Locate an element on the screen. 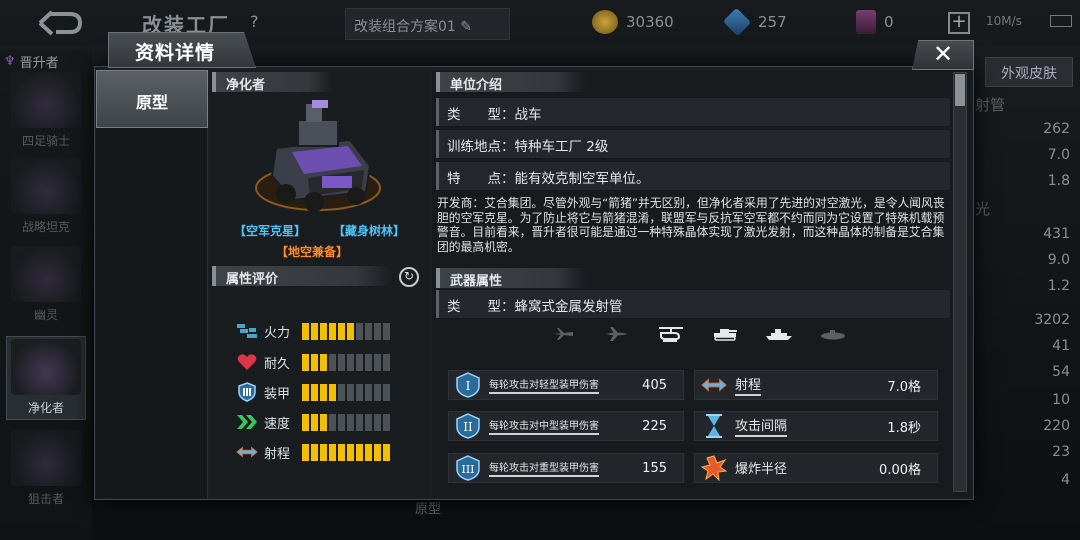 The height and width of the screenshot is (540, 1080). upgrade-label: 晋升者 is located at coordinates (39, 63).